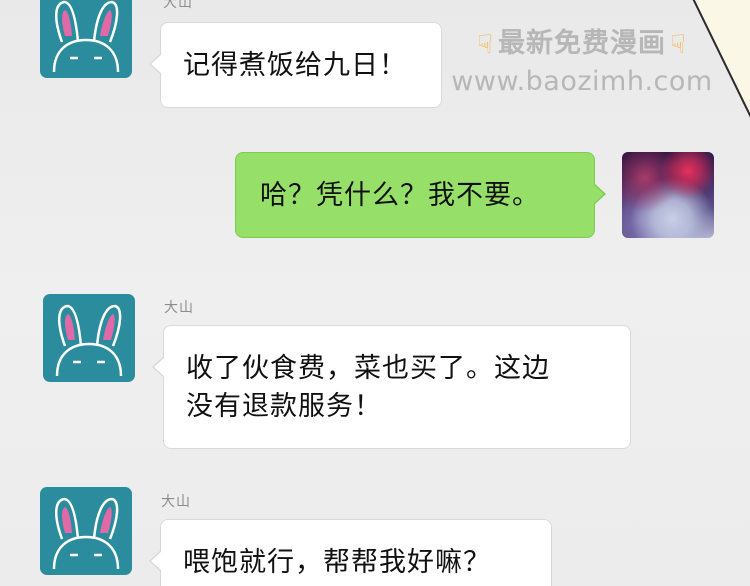 Image resolution: width=750 pixels, height=586 pixels. What do you see at coordinates (337, 562) in the screenshot?
I see `message-text: 喂饱就行，帮帮我好嘛？` at bounding box center [337, 562].